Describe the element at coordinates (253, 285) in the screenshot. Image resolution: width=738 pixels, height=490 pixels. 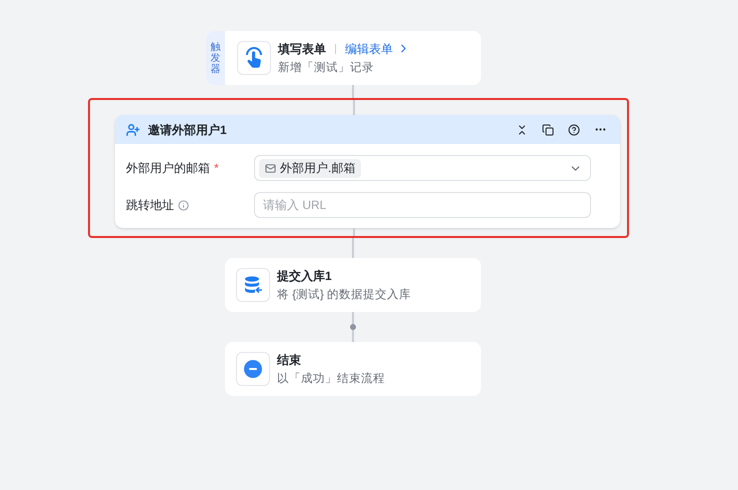
I see `database-icon` at that location.